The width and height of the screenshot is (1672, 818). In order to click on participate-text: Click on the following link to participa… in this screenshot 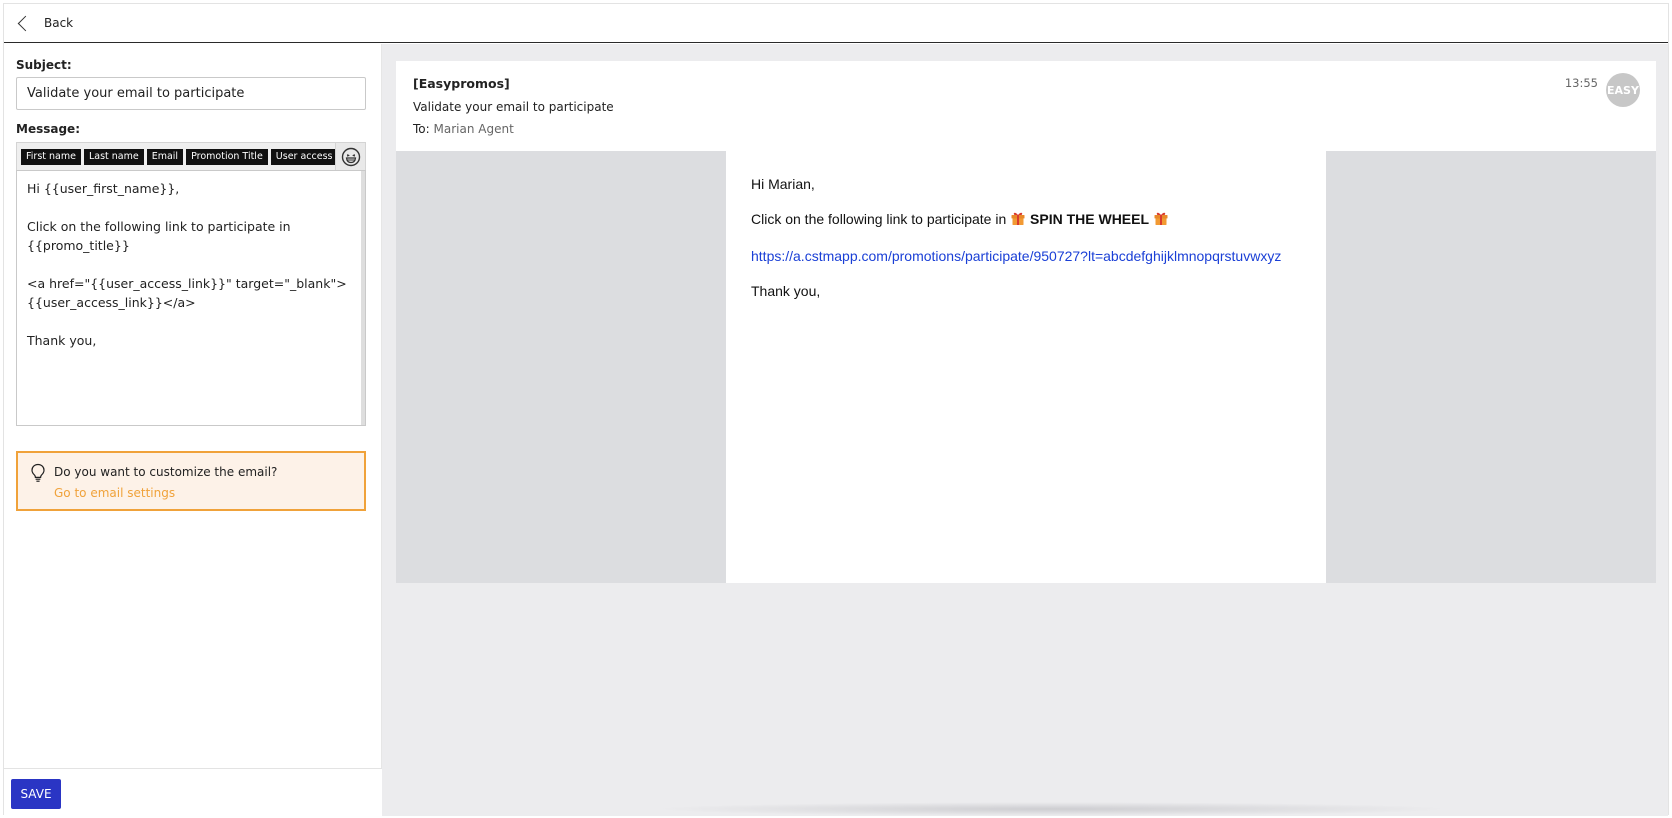, I will do `click(879, 219)`.